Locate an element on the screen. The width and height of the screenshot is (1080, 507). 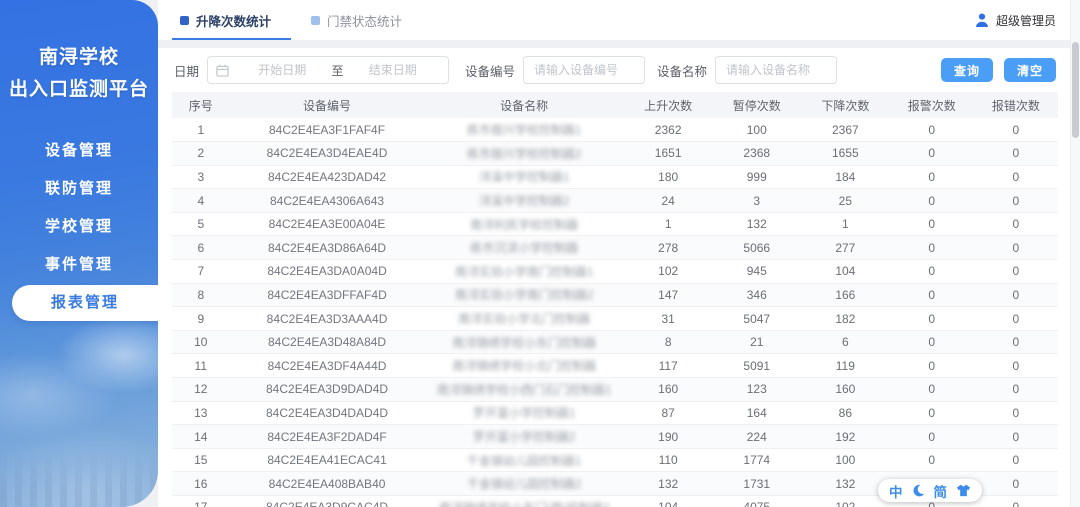
table-cell: 10 is located at coordinates (201, 342).